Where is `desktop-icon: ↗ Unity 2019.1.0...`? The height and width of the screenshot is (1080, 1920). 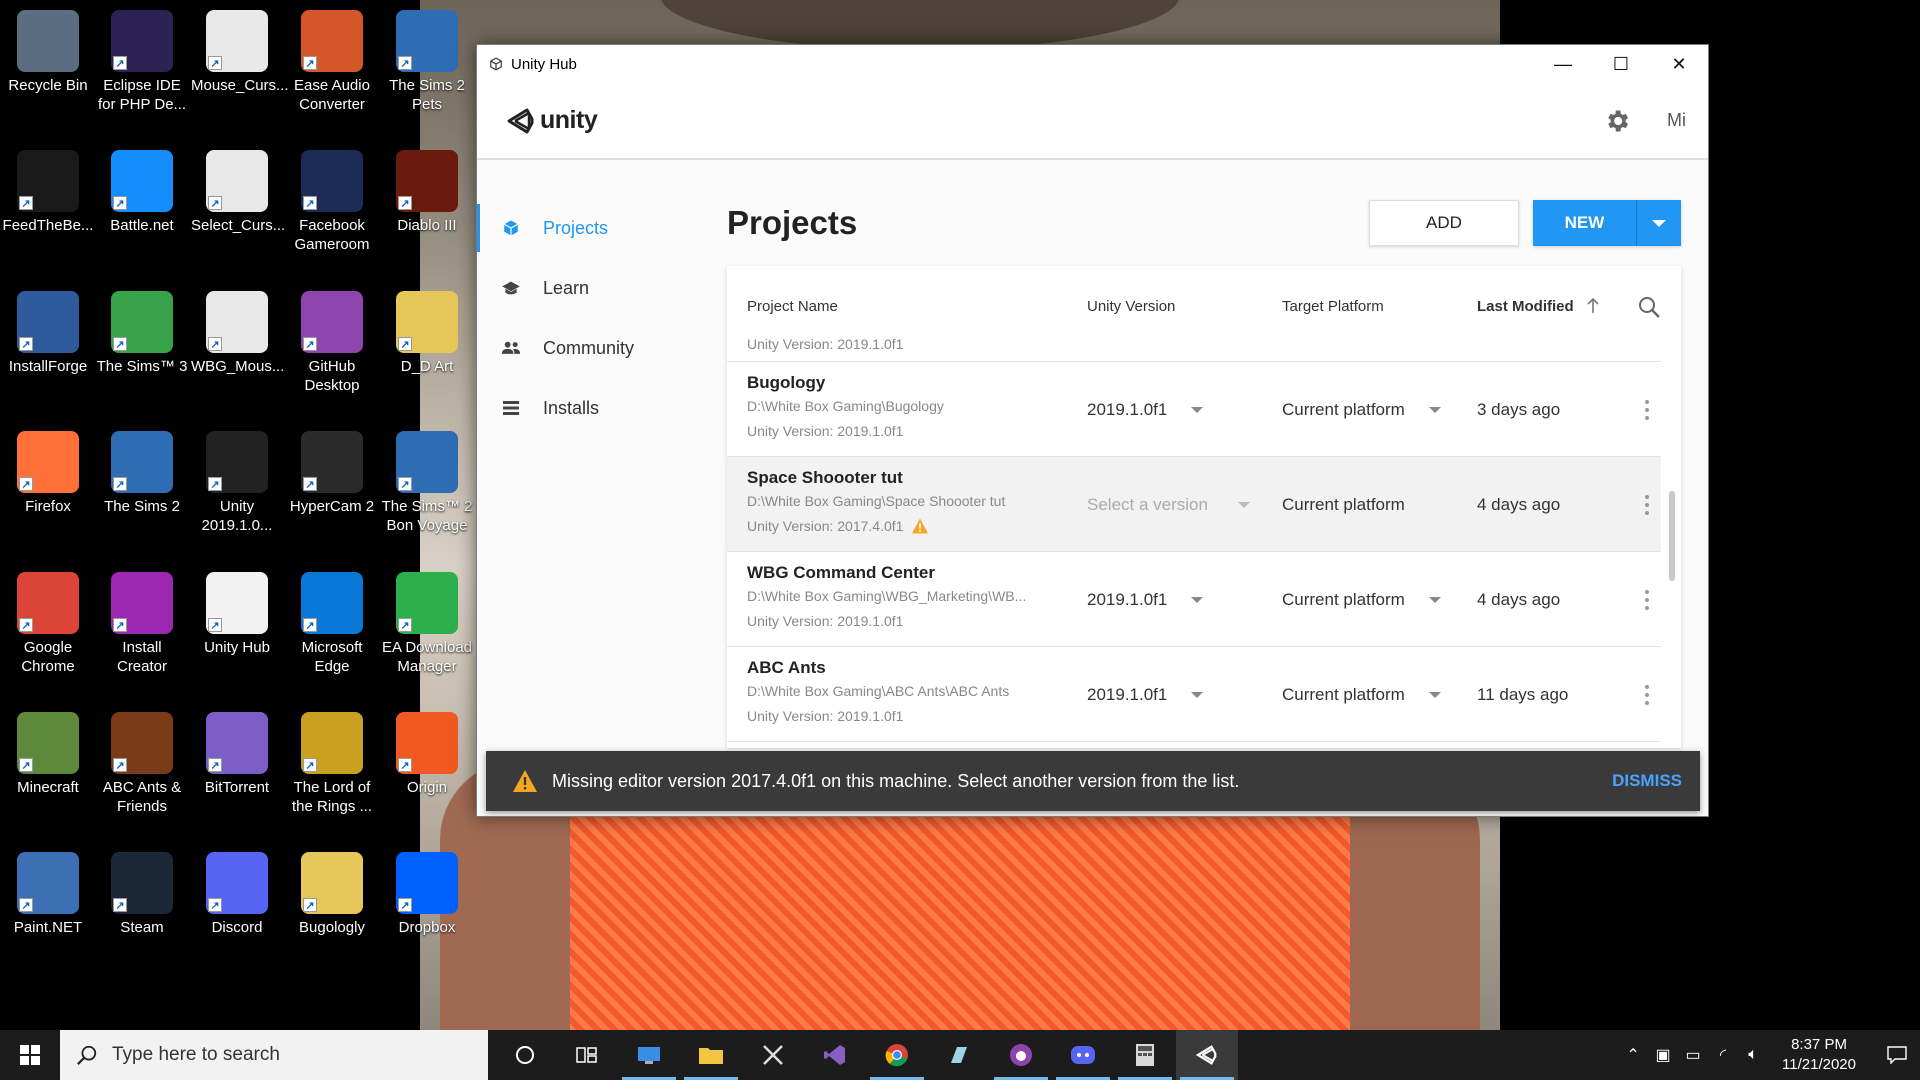
desktop-icon: ↗ Unity 2019.1.0... is located at coordinates (237, 494).